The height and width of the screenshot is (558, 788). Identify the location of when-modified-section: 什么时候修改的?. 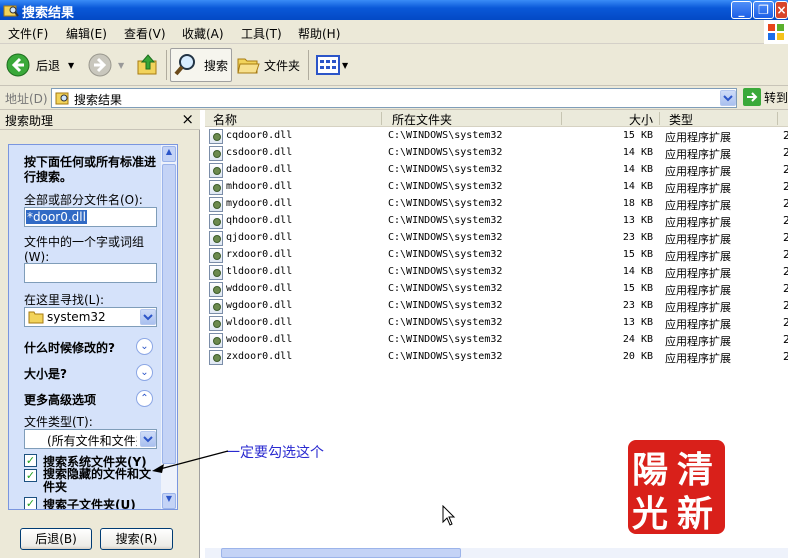
(69, 347).